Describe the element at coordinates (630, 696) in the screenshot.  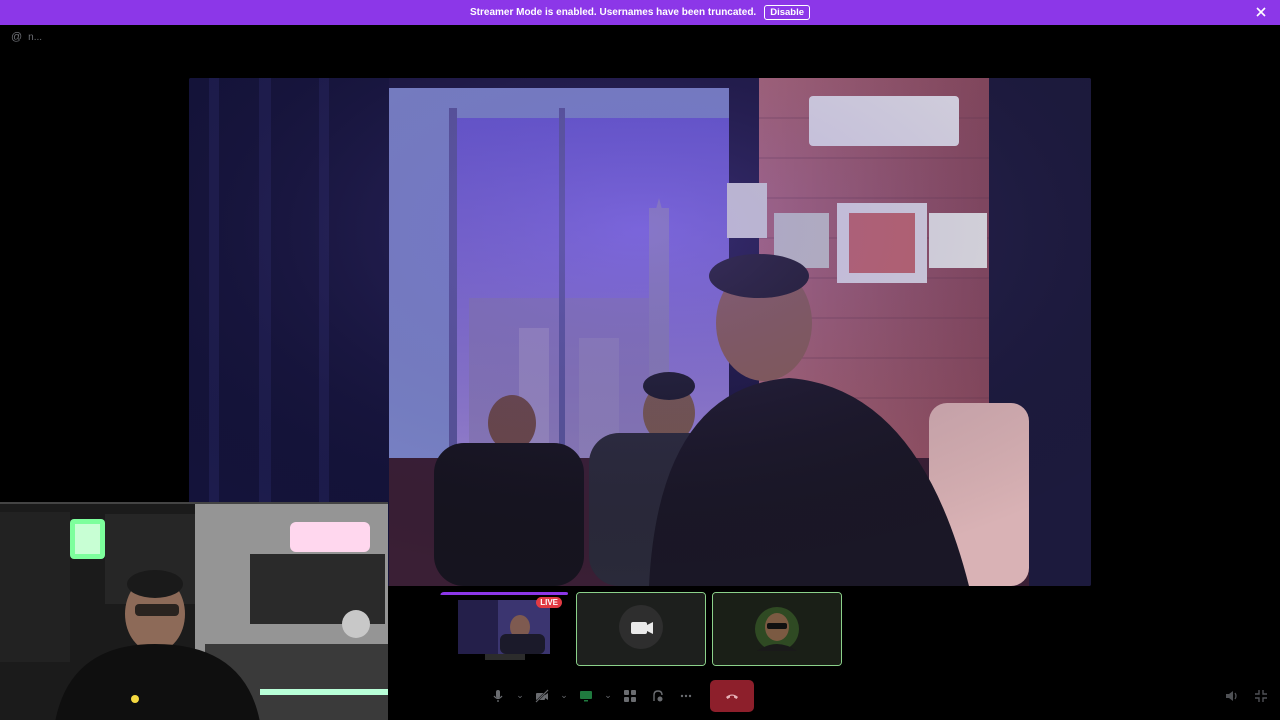
I see `activities-icon` at that location.